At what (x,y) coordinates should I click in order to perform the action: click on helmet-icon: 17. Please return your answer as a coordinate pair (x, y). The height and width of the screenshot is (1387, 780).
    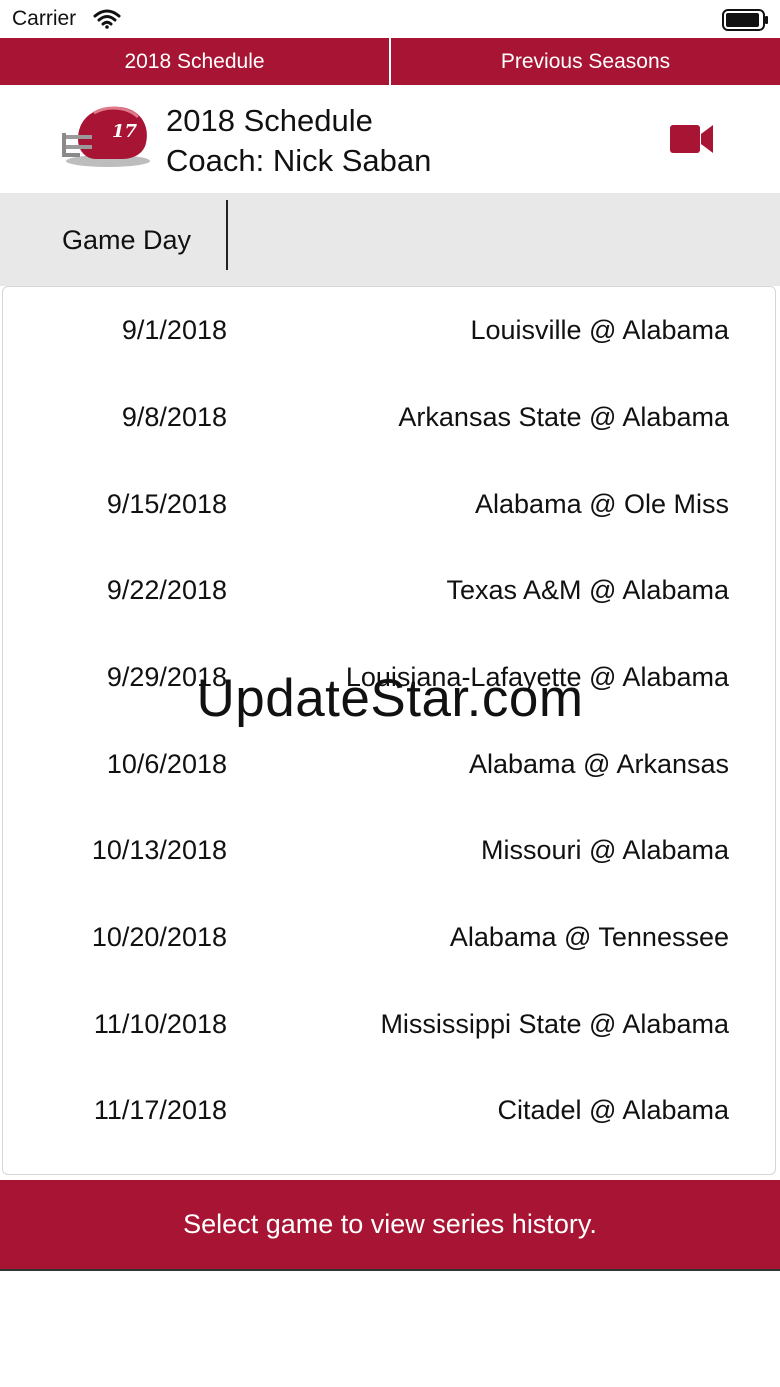
    Looking at the image, I should click on (106, 136).